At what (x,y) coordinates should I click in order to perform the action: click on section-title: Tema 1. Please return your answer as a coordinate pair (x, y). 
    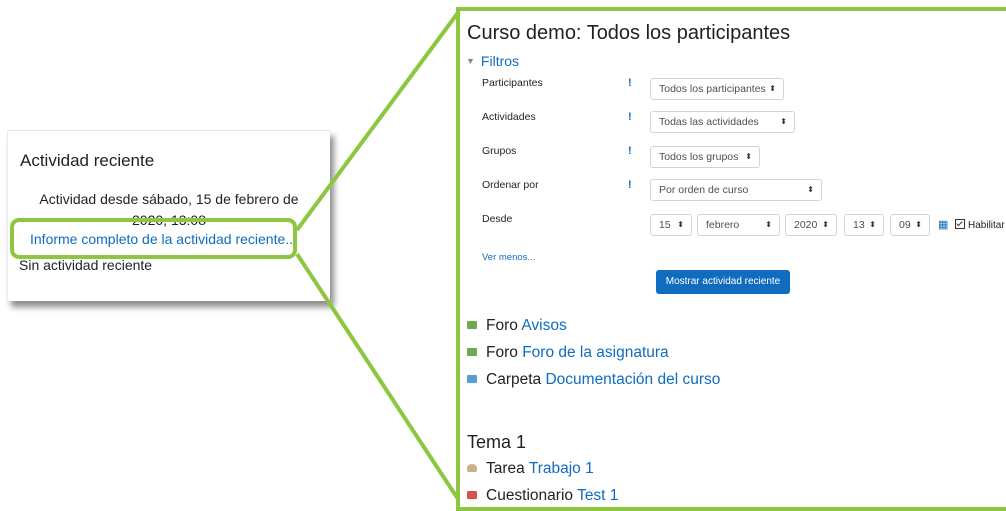
    Looking at the image, I should click on (497, 442).